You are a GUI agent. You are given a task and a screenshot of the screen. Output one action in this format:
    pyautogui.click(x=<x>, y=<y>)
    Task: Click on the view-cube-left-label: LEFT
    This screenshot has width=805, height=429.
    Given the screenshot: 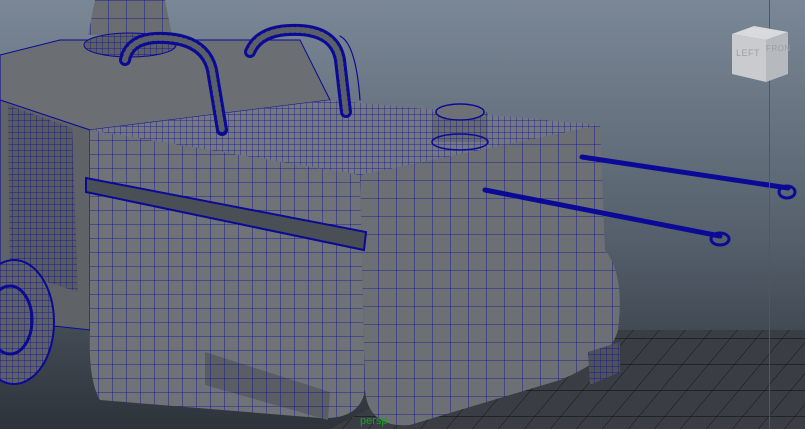 What is the action you would take?
    pyautogui.click(x=748, y=53)
    